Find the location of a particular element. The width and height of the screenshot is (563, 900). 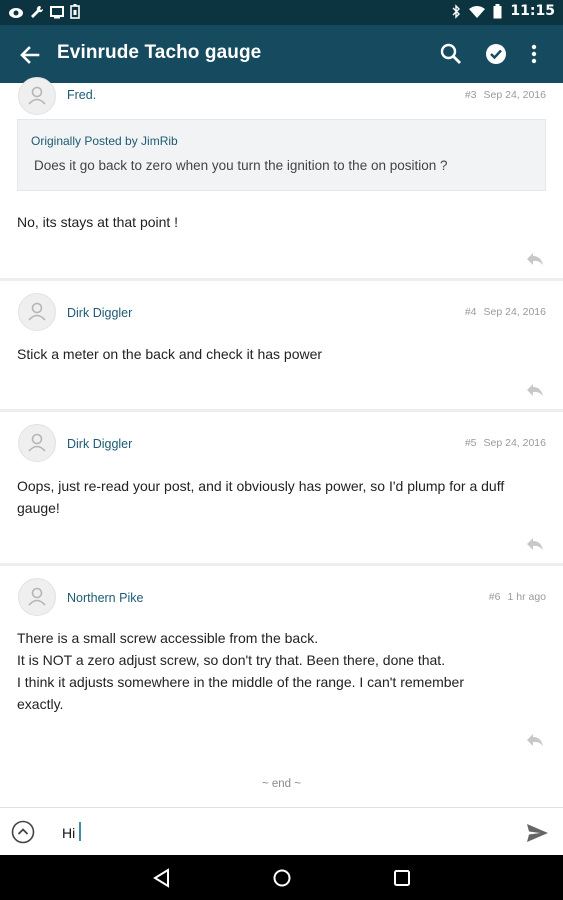

mark-read-button is located at coordinates (496, 54).